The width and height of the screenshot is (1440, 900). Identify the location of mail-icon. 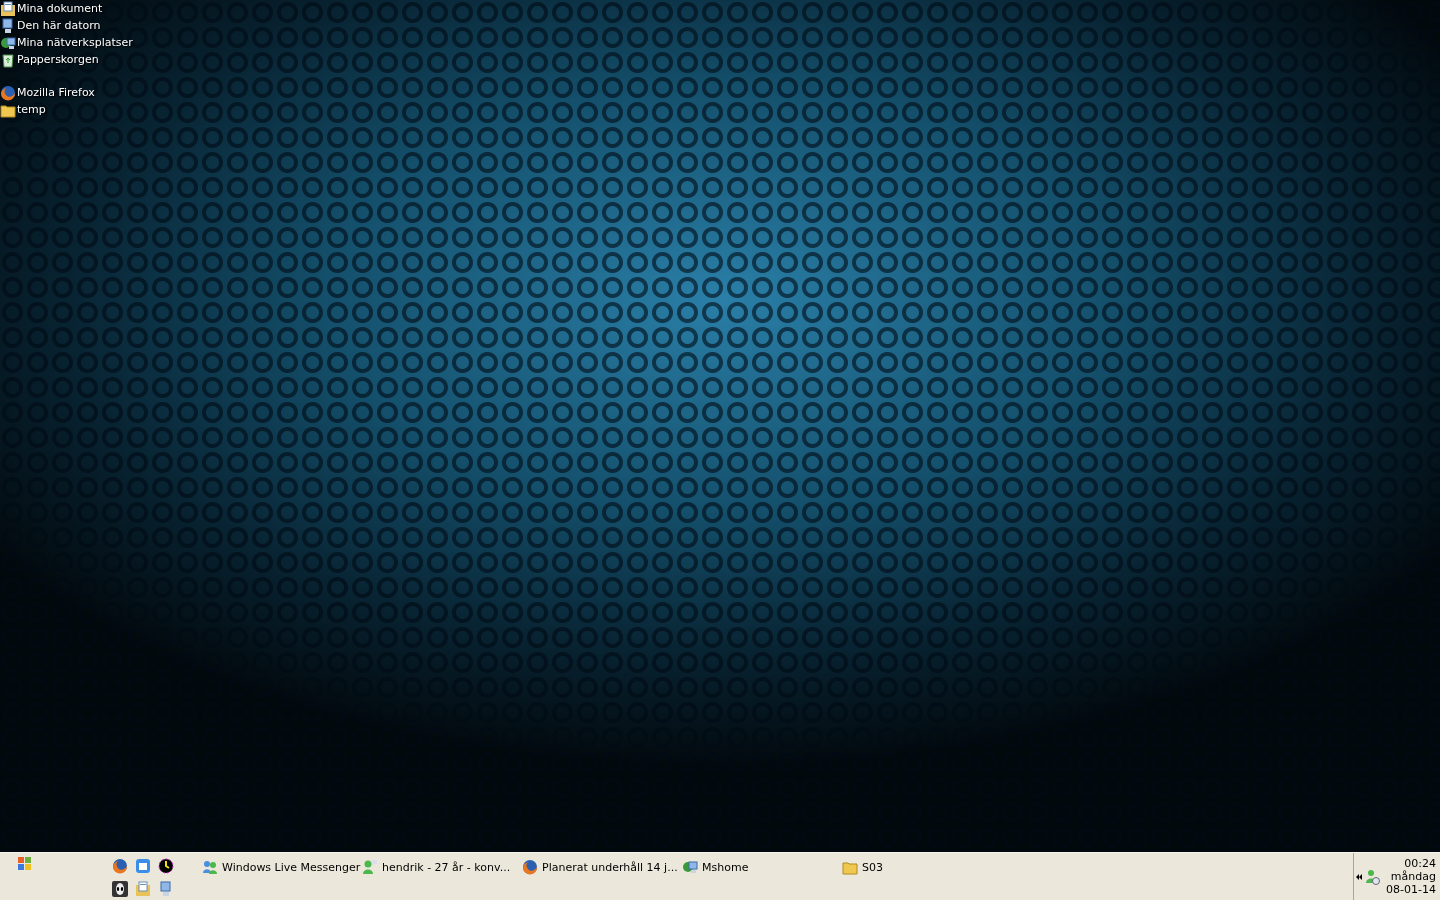
(142, 865).